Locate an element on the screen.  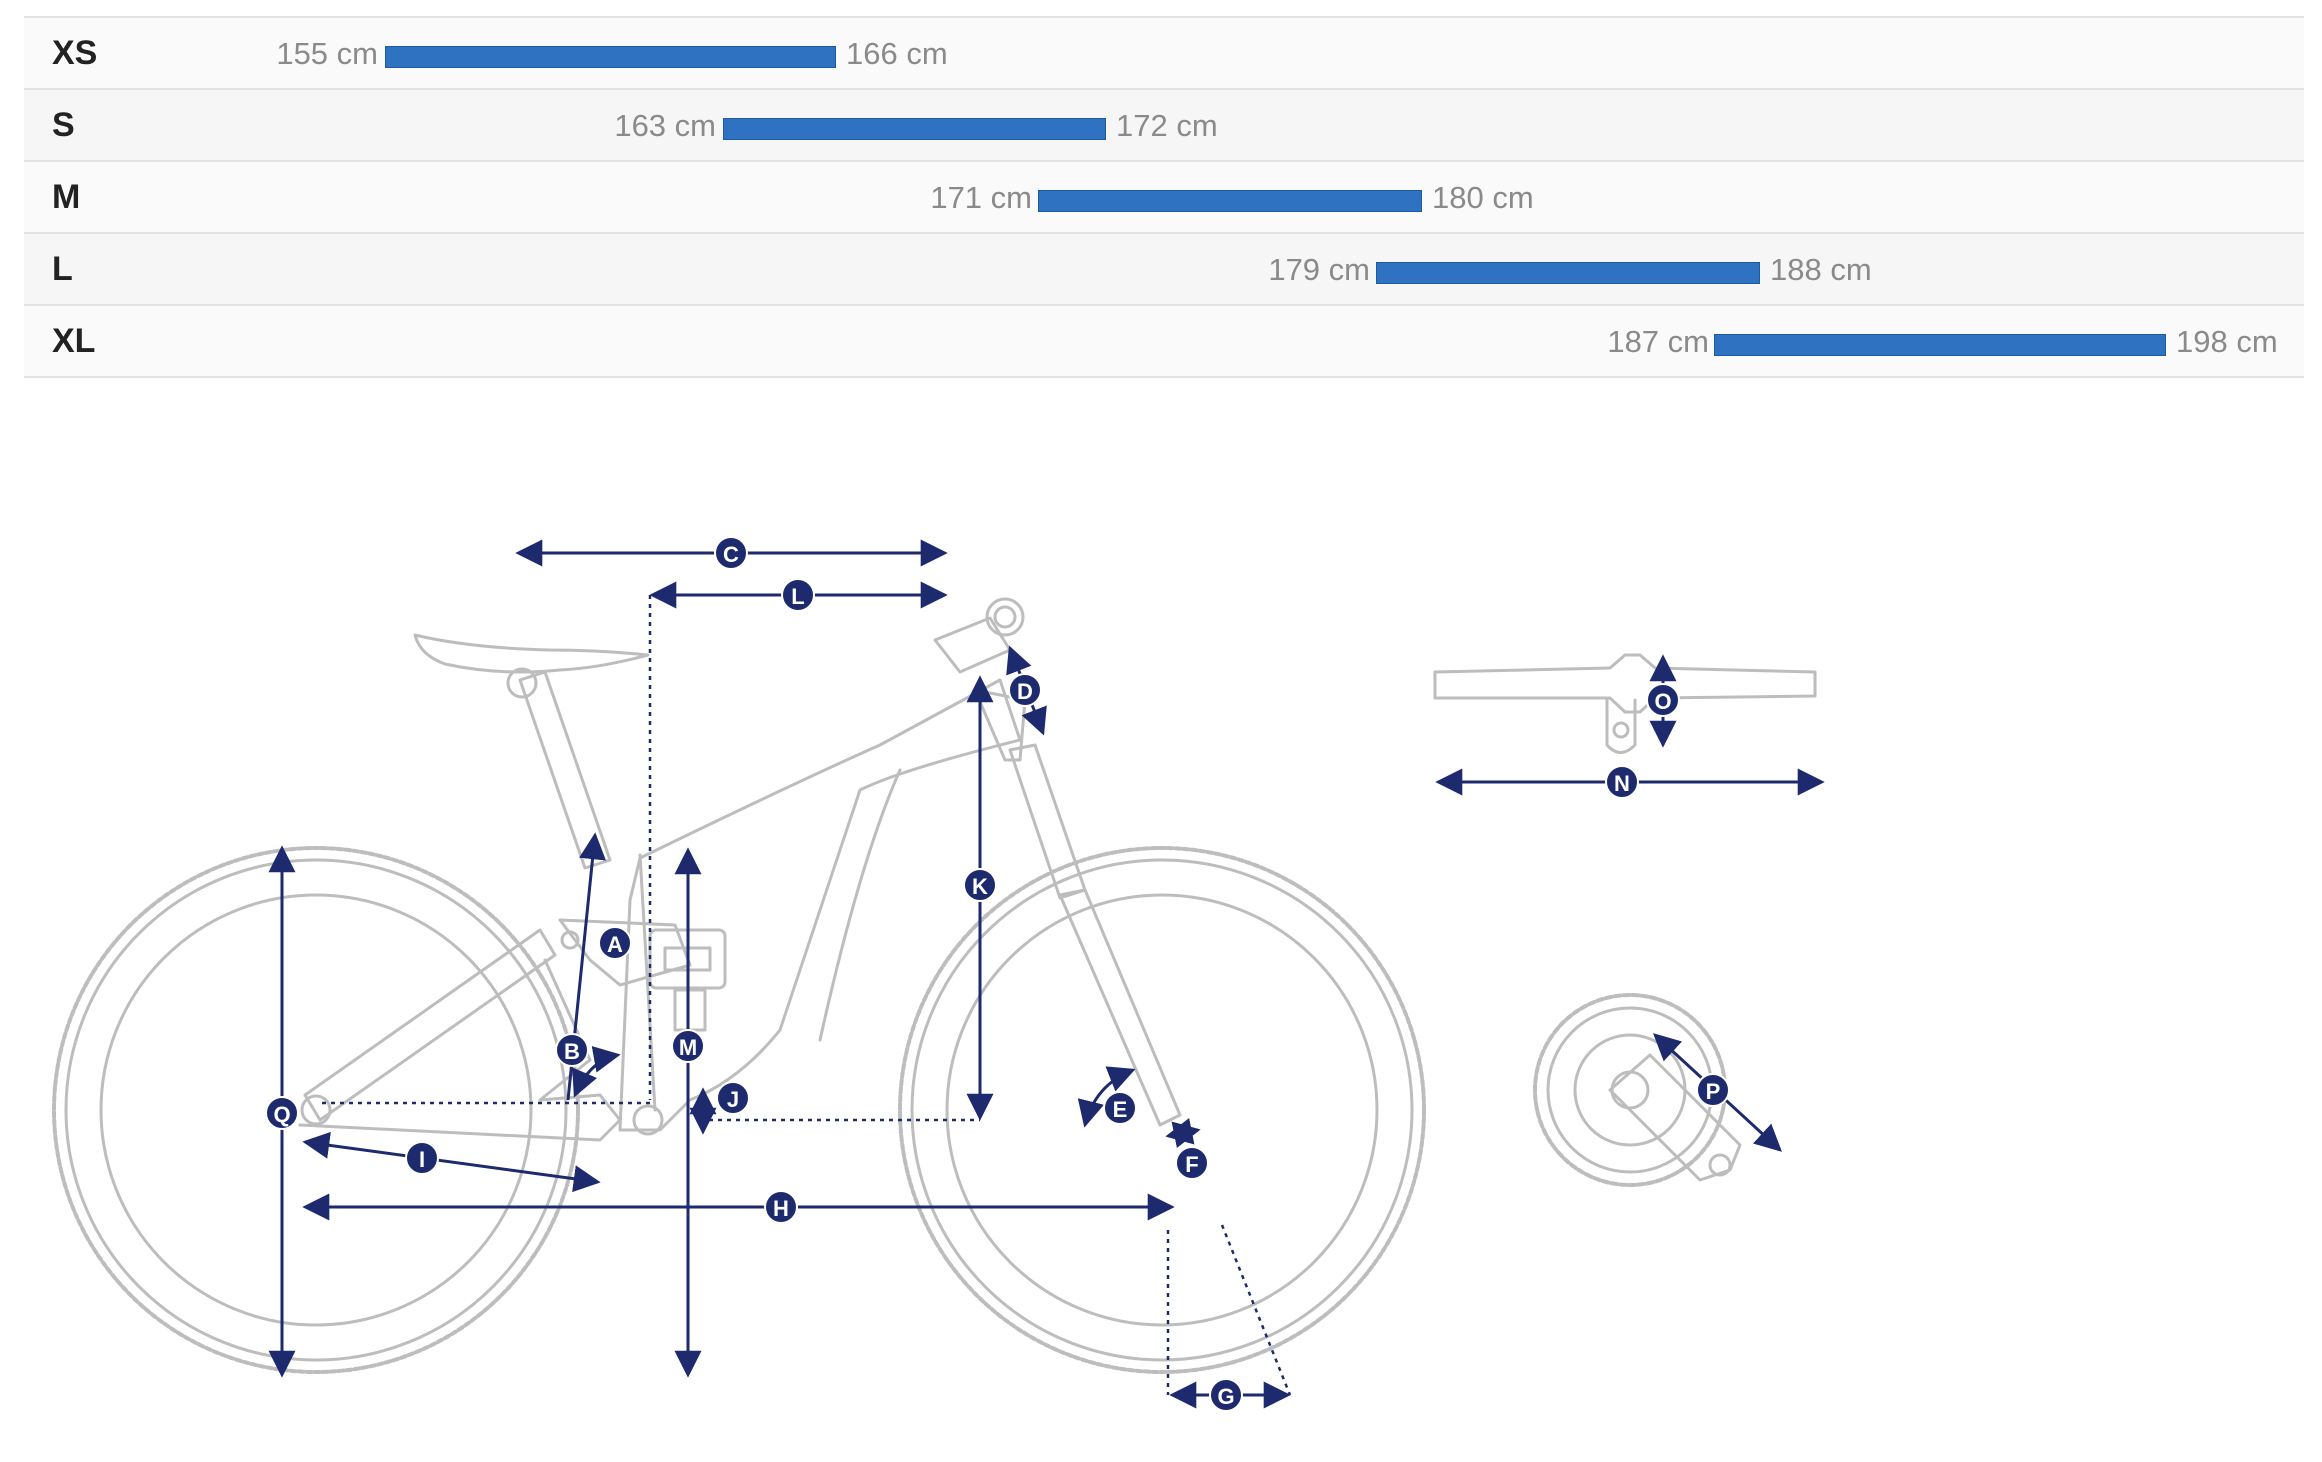
marker-f: F is located at coordinates (1192, 1163).